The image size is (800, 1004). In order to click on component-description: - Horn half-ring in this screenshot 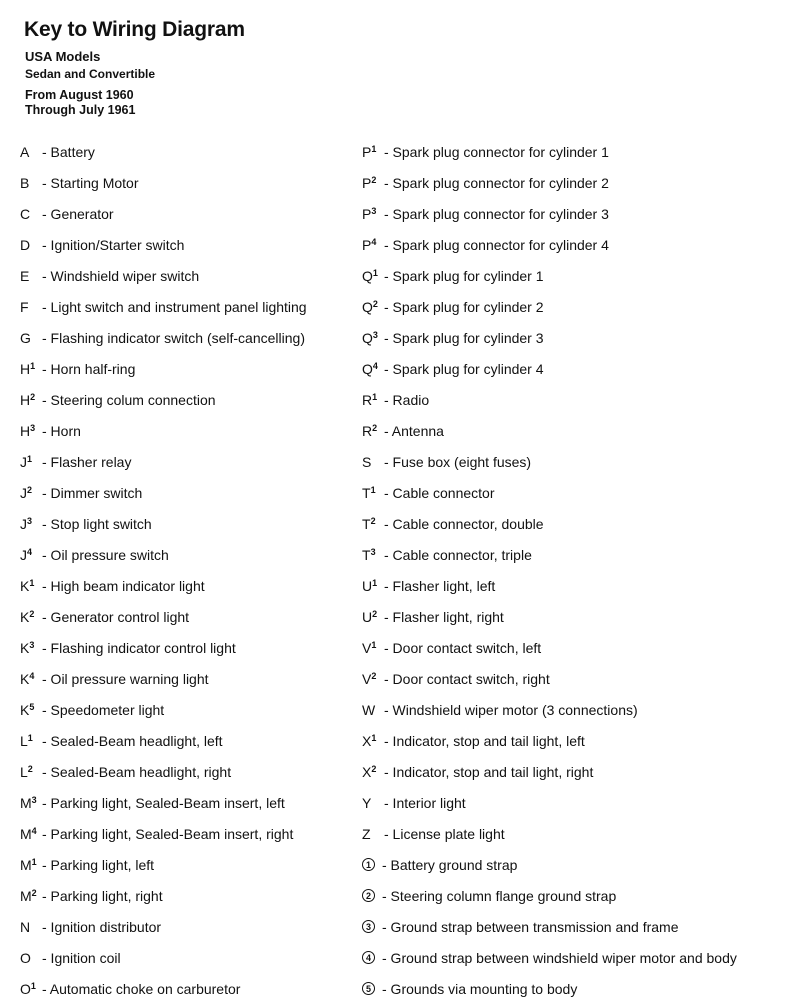, I will do `click(89, 368)`.